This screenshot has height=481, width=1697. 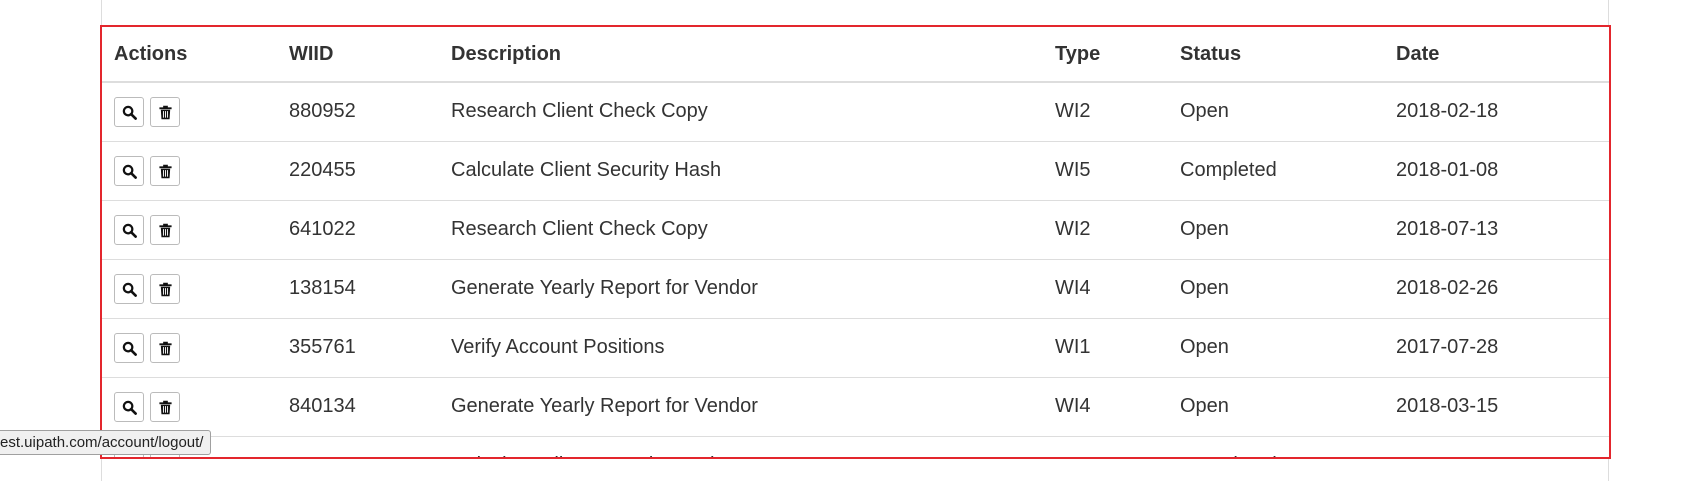 What do you see at coordinates (1496, 347) in the screenshot?
I see `row-date: 2017-07-28` at bounding box center [1496, 347].